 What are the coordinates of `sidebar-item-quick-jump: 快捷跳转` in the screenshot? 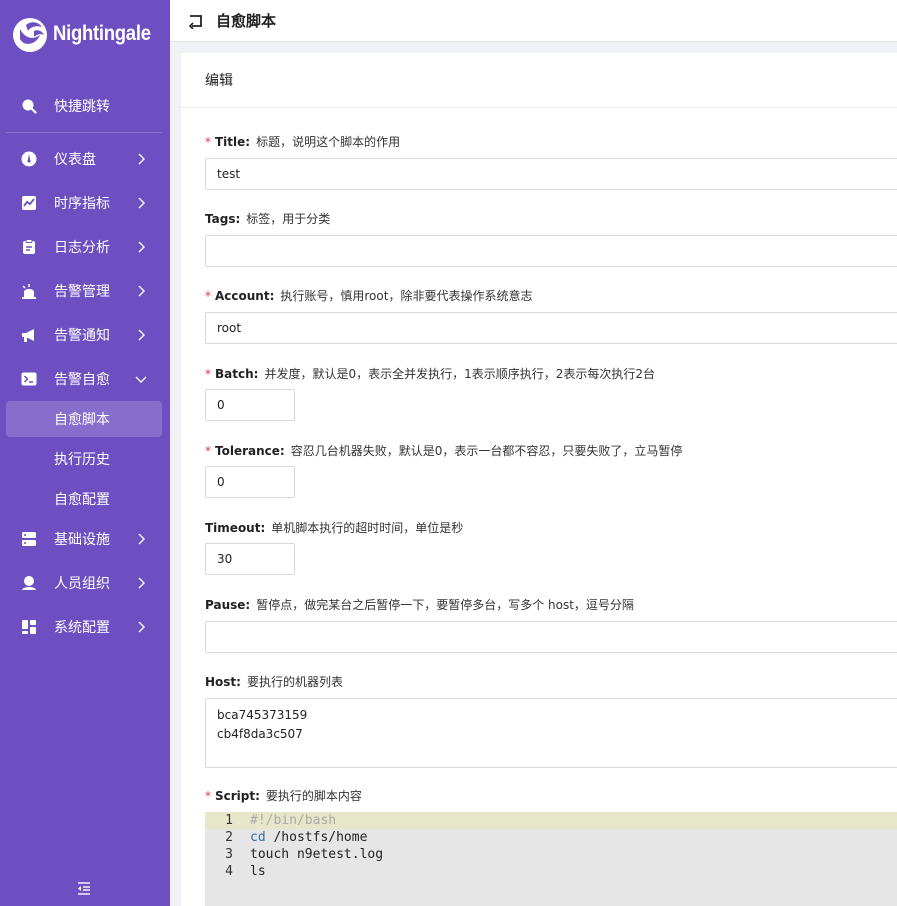 It's located at (84, 106).